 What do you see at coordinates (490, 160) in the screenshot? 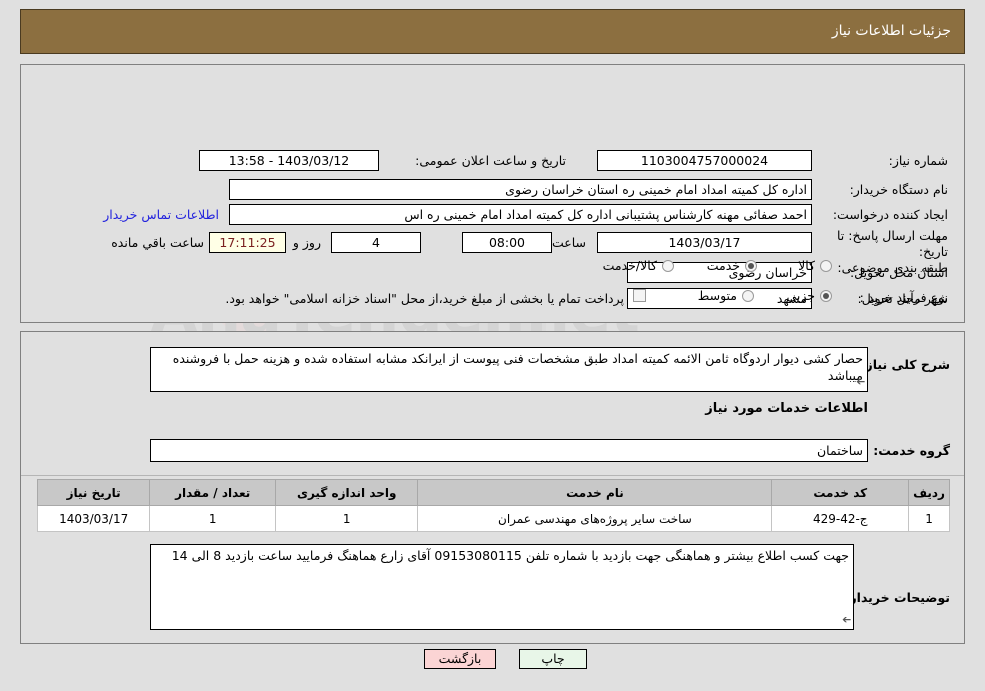
I see `announcement-datetime-label: تاریخ و ساعت اعلان عمومی:` at bounding box center [490, 160].